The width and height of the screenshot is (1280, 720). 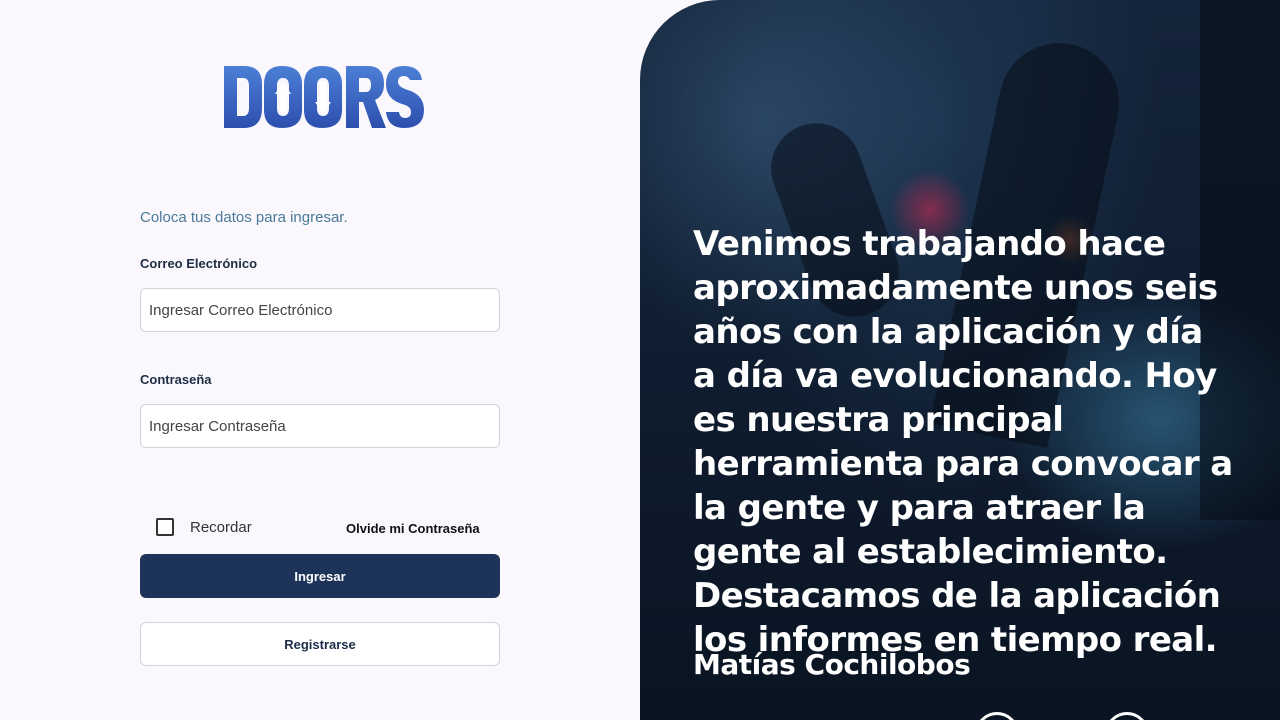 I want to click on remember-checkbox, so click(x=165, y=527).